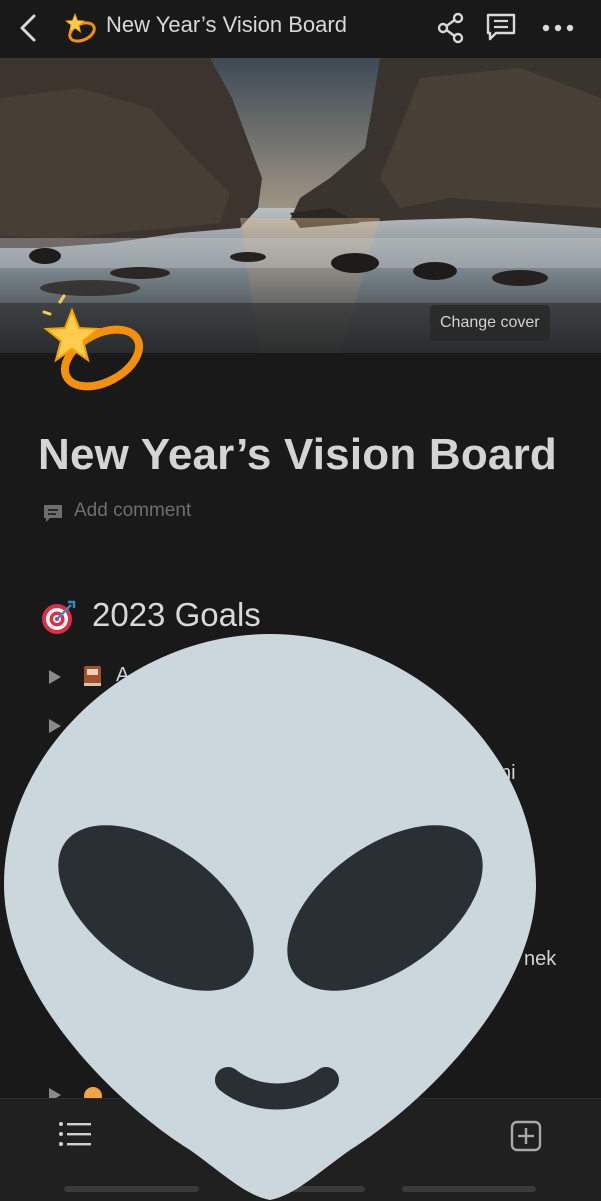  Describe the element at coordinates (501, 27) in the screenshot. I see `comment-bubble-icon` at that location.